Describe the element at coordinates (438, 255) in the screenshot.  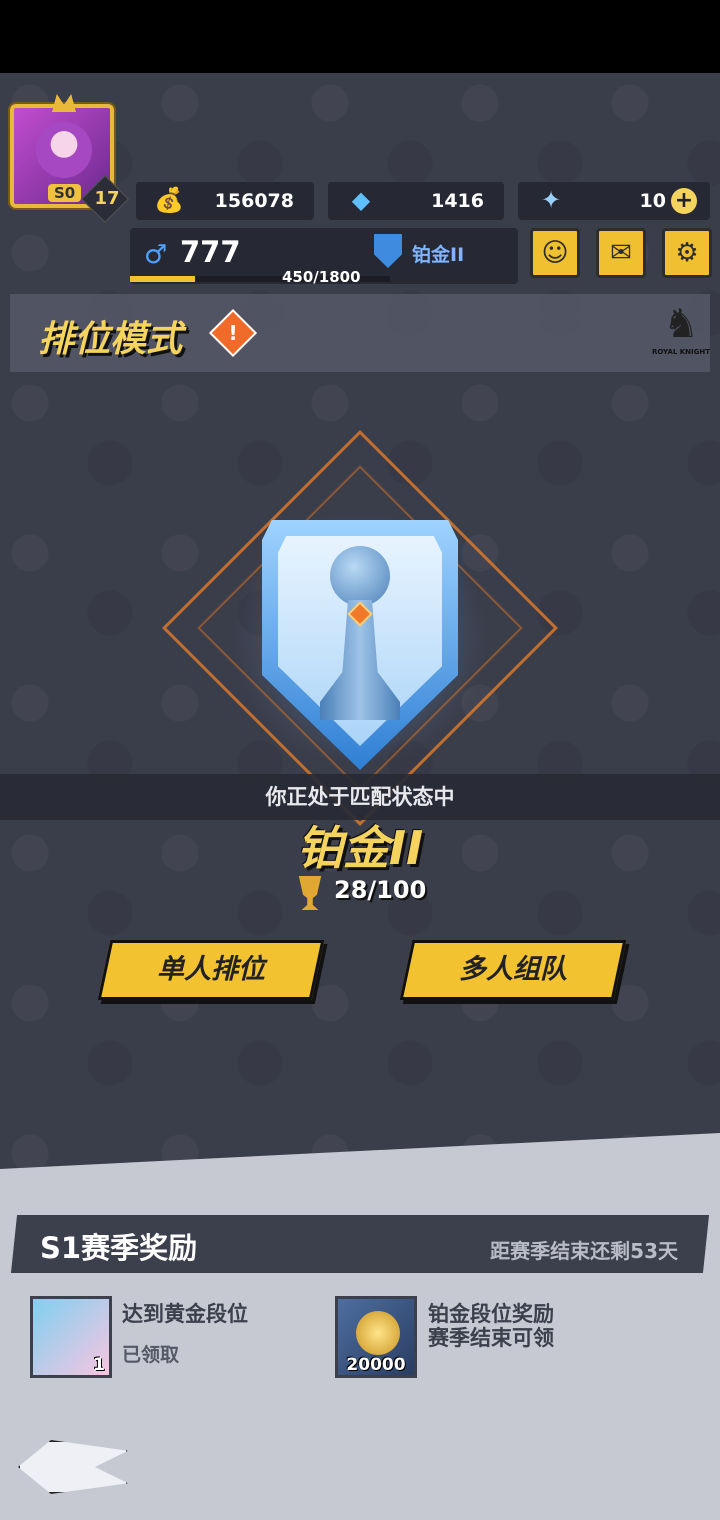
I see `rank-small-label: 铂金II` at that location.